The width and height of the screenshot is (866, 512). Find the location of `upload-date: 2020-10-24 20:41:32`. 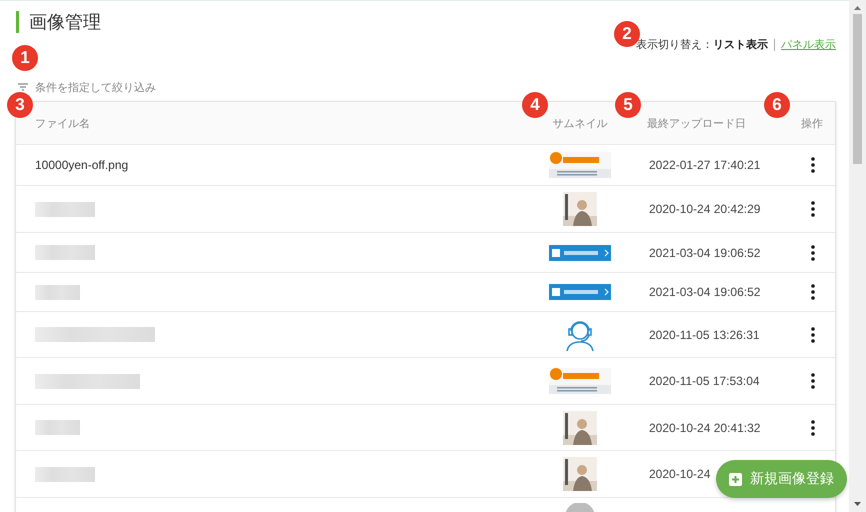

upload-date: 2020-10-24 20:41:32 is located at coordinates (704, 427).